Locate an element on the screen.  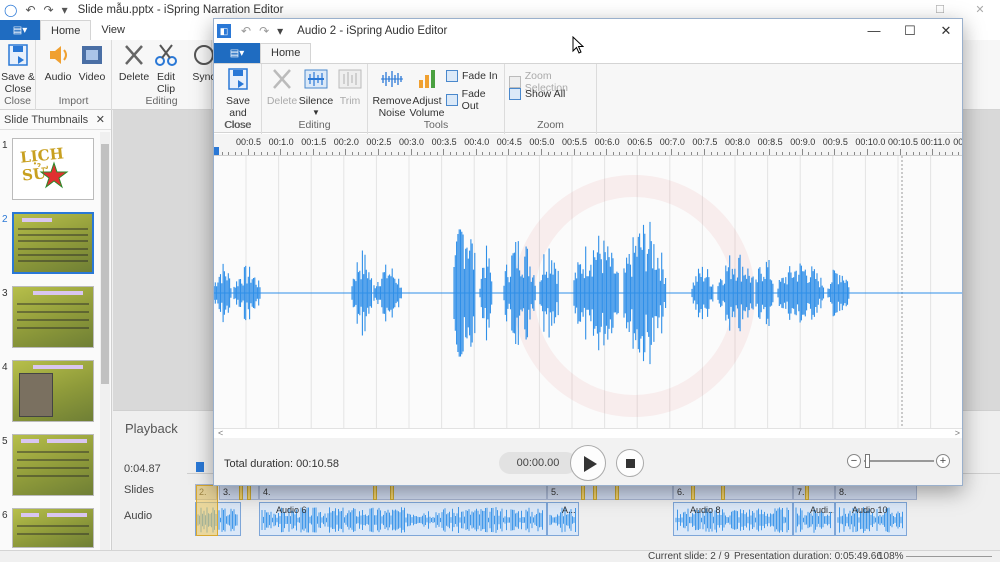
scrollbar-thumb is located at coordinates (105, 264).